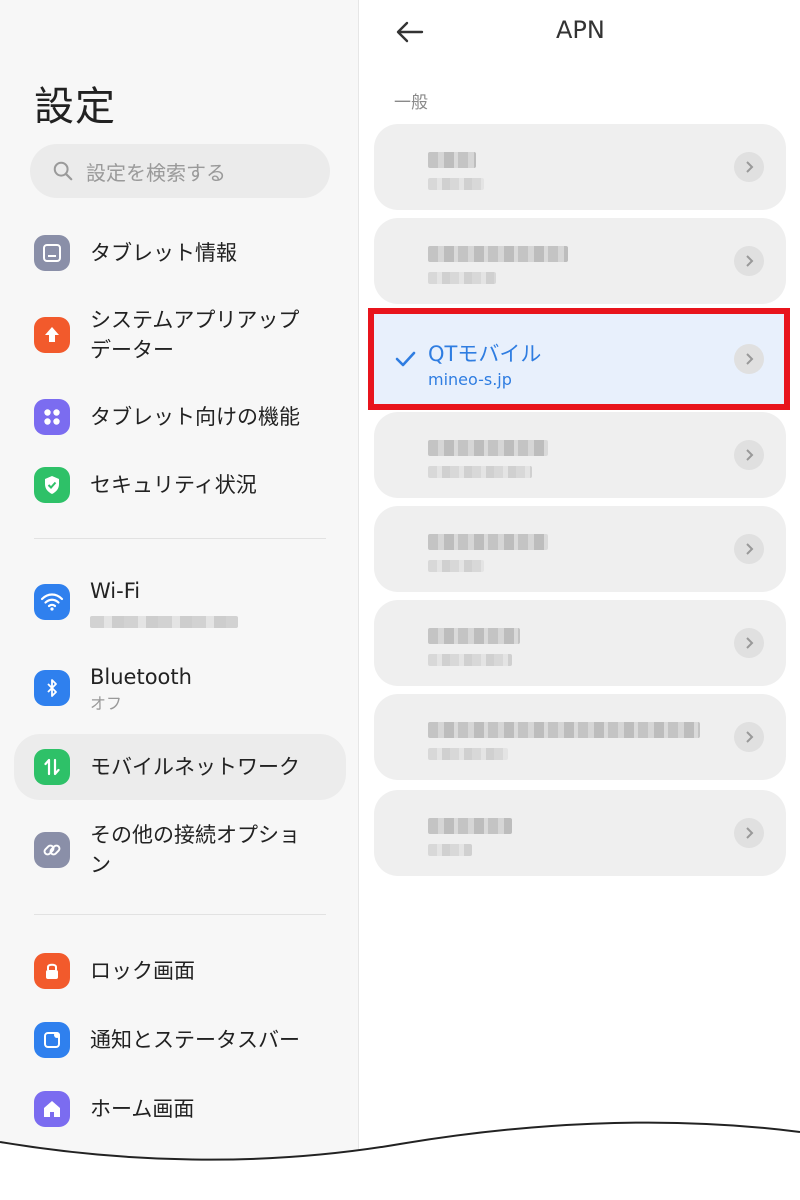  I want to click on settings-item-bluetooth-text: Bluetooth オフ, so click(141, 689).